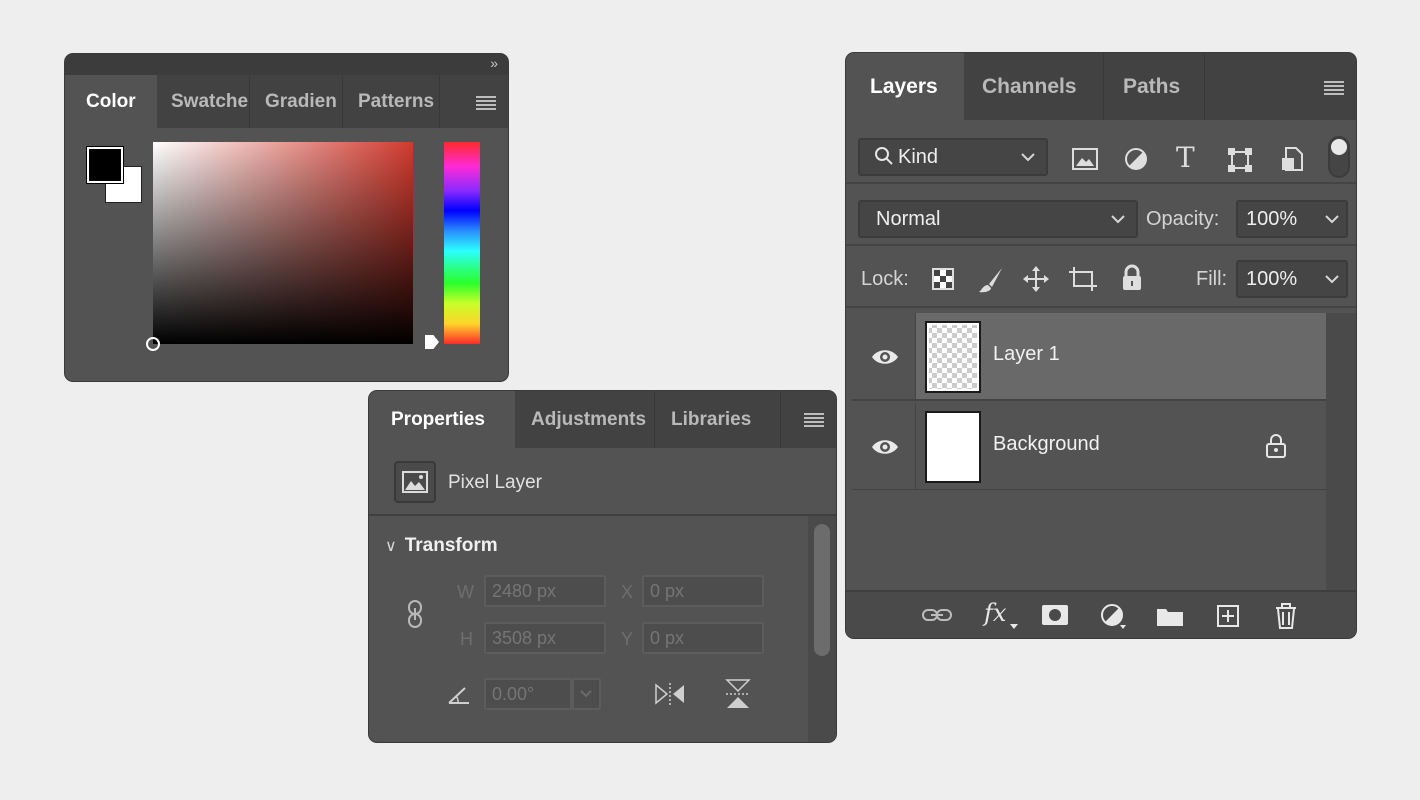 This screenshot has width=1420, height=800. Describe the element at coordinates (1272, 219) in the screenshot. I see `opacity-value: 100%` at that location.